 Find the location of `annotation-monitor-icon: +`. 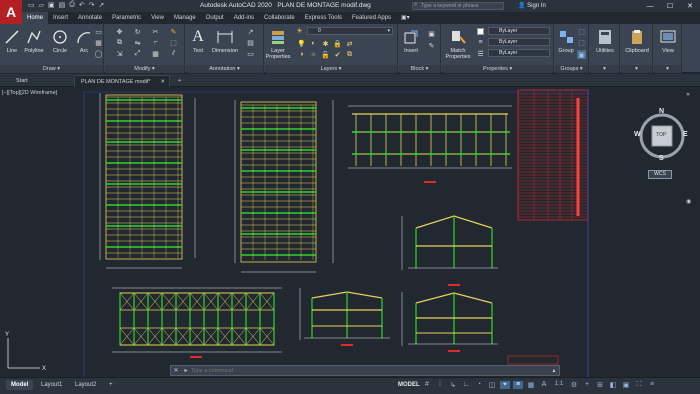

annotation-monitor-icon: + is located at coordinates (587, 385).